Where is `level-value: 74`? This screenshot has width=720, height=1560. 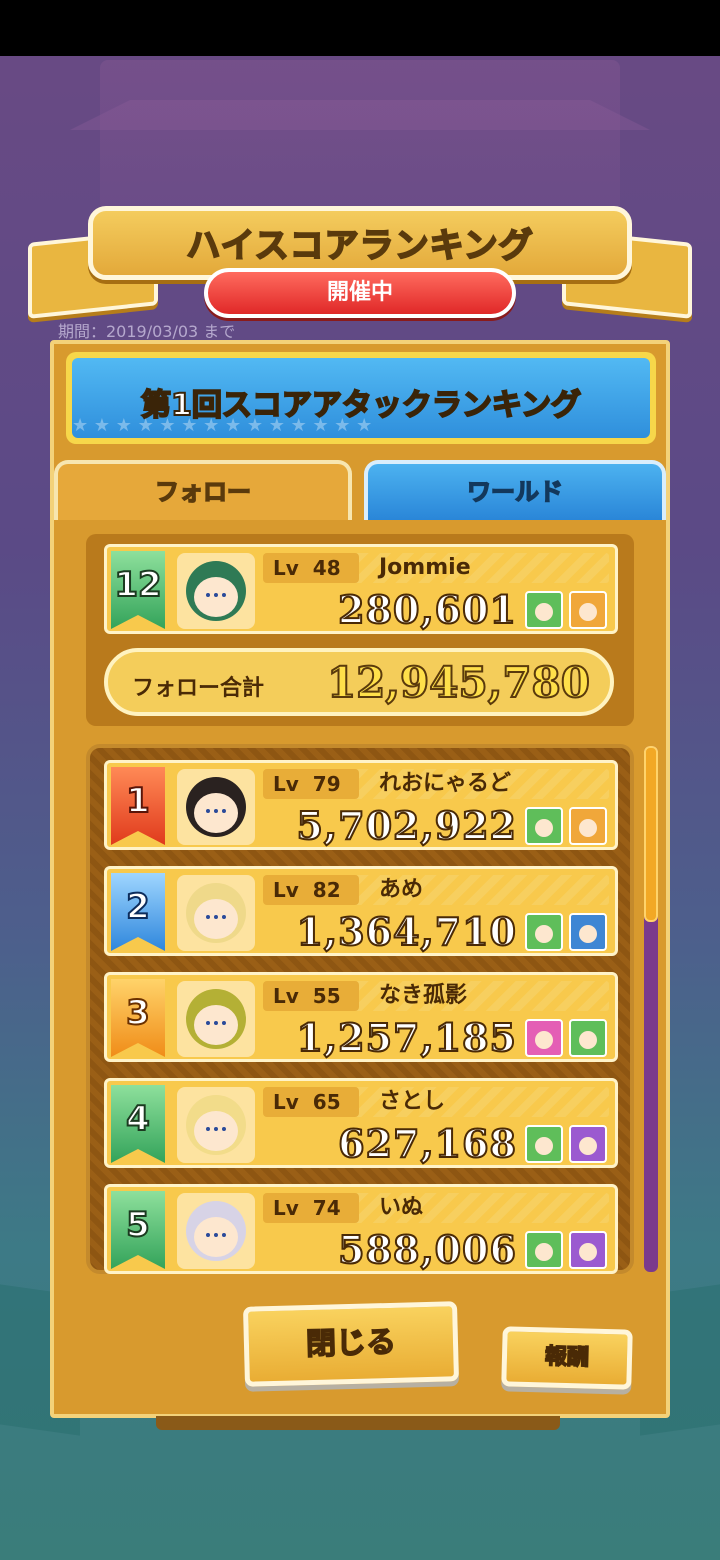 level-value: 74 is located at coordinates (326, 1208).